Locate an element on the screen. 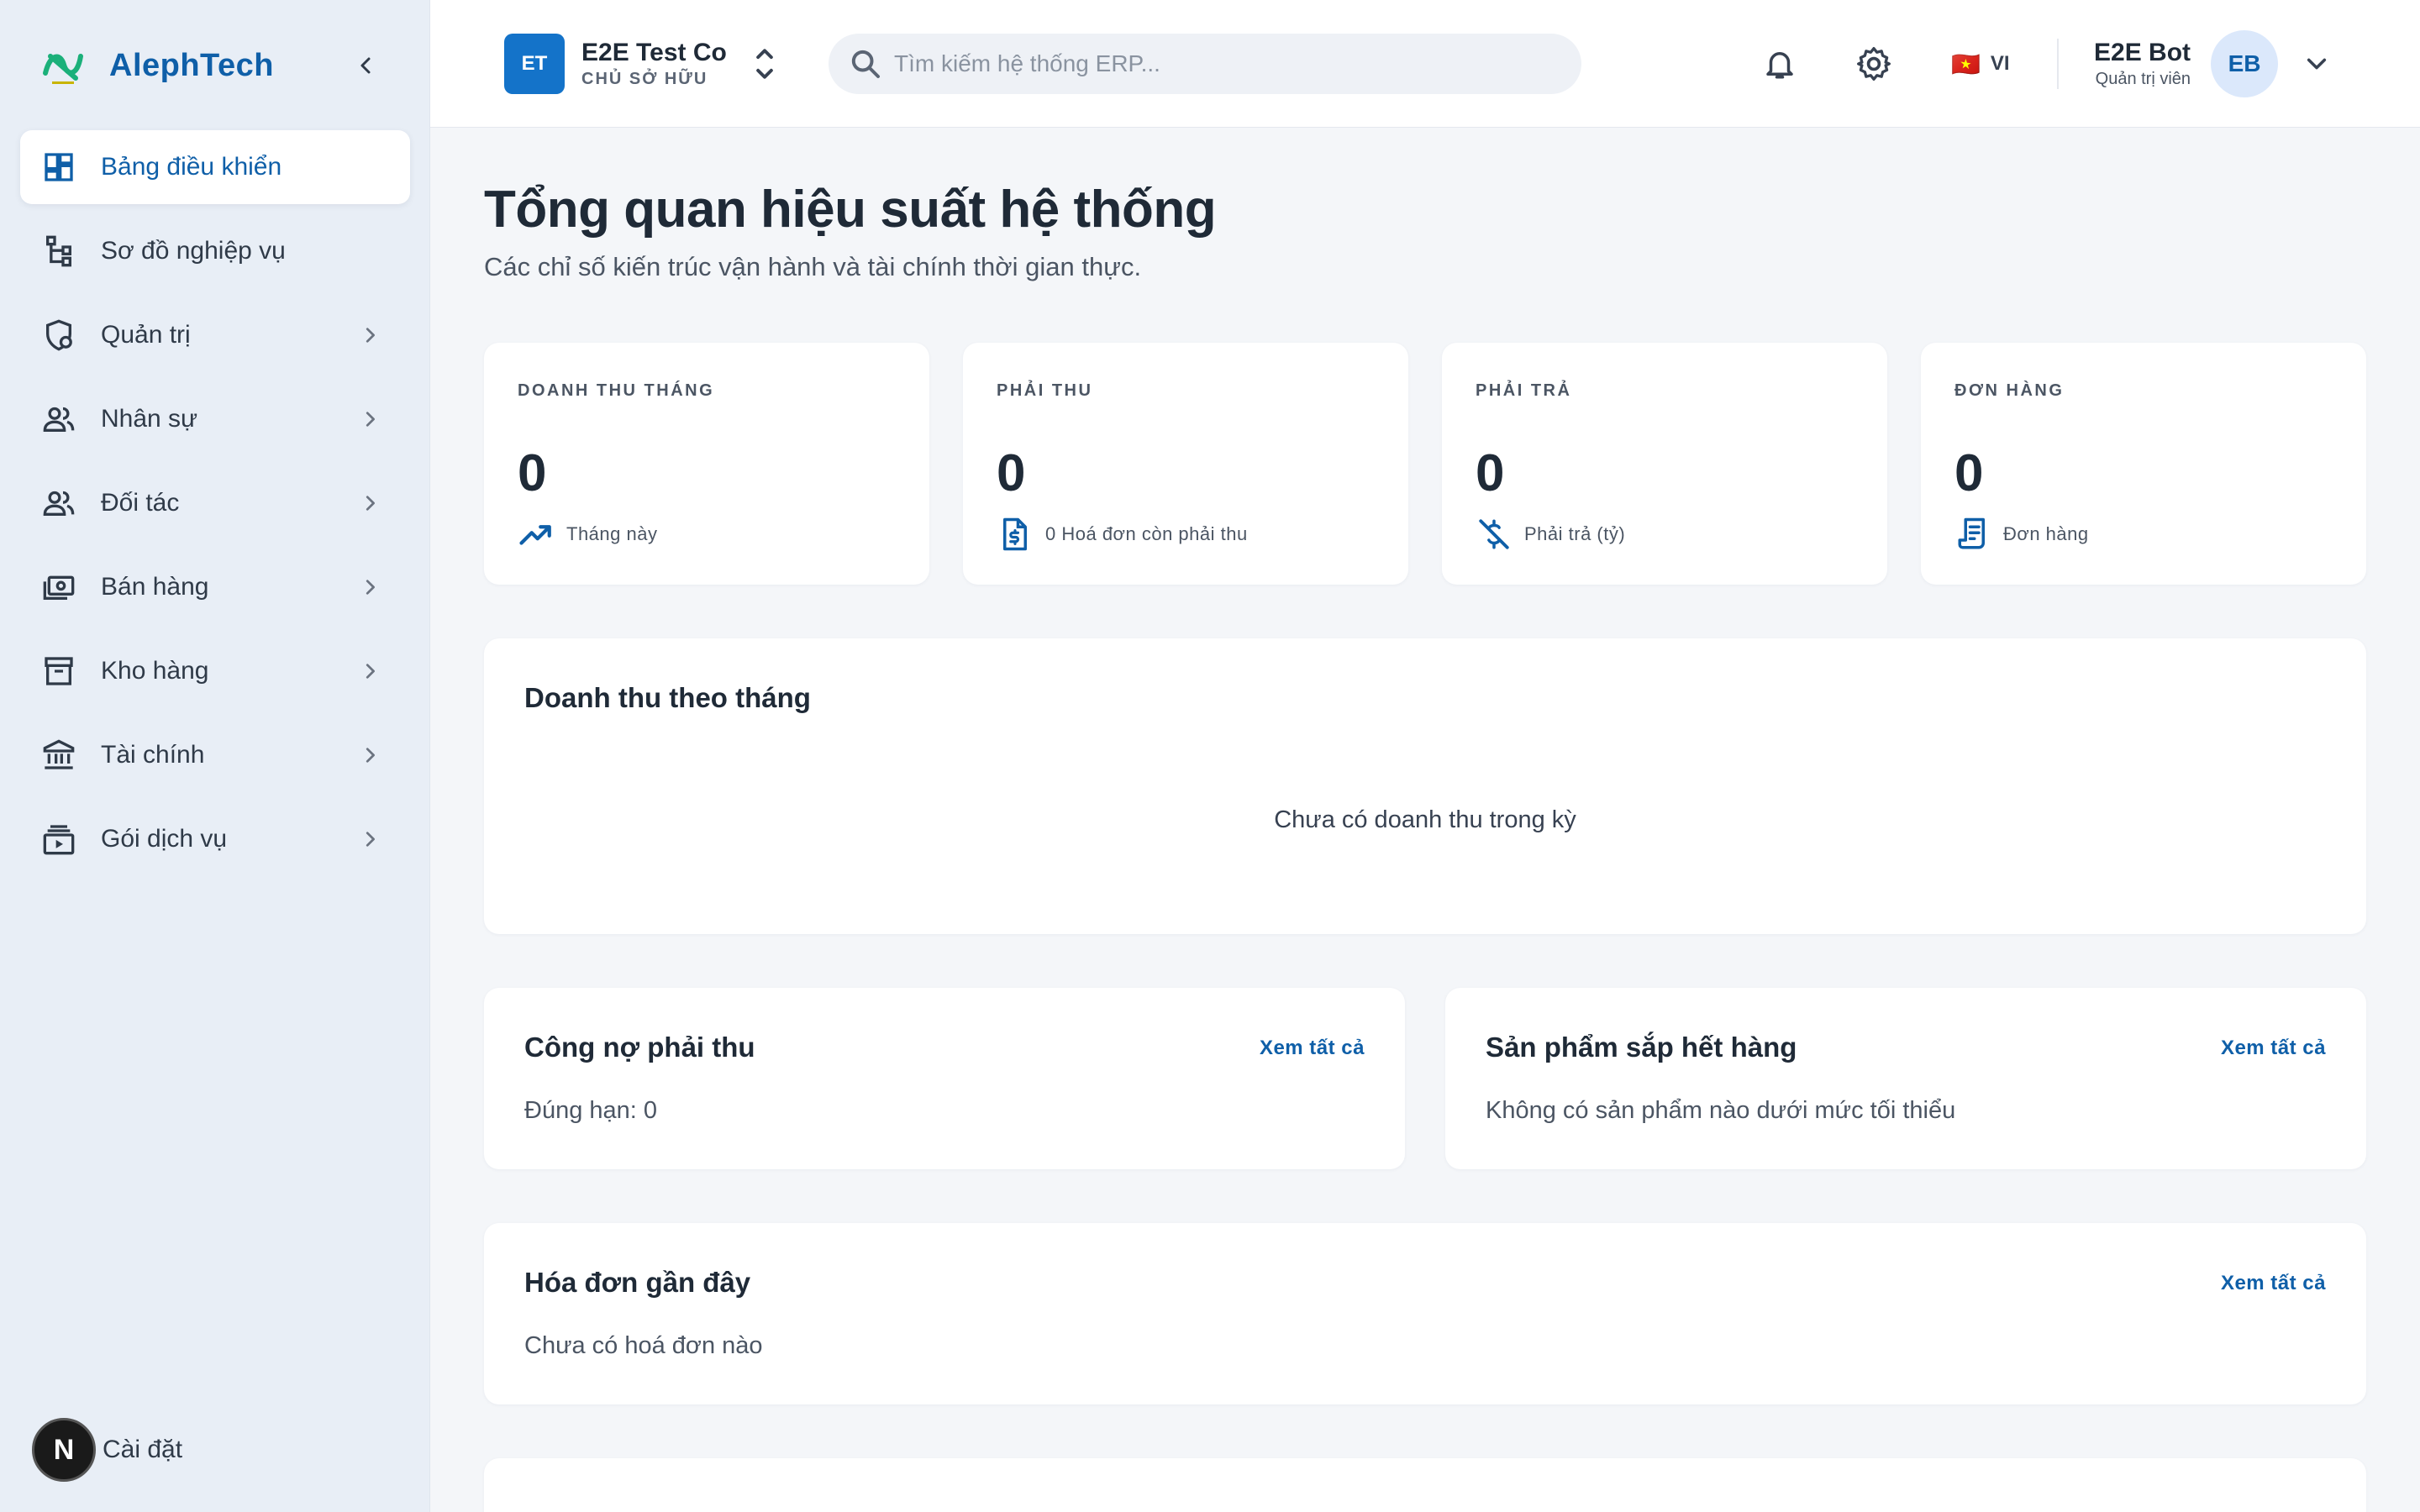 The width and height of the screenshot is (2420, 1512). stat-card-orders: Đơn hàng 0 Đơn hàng is located at coordinates (2144, 464).